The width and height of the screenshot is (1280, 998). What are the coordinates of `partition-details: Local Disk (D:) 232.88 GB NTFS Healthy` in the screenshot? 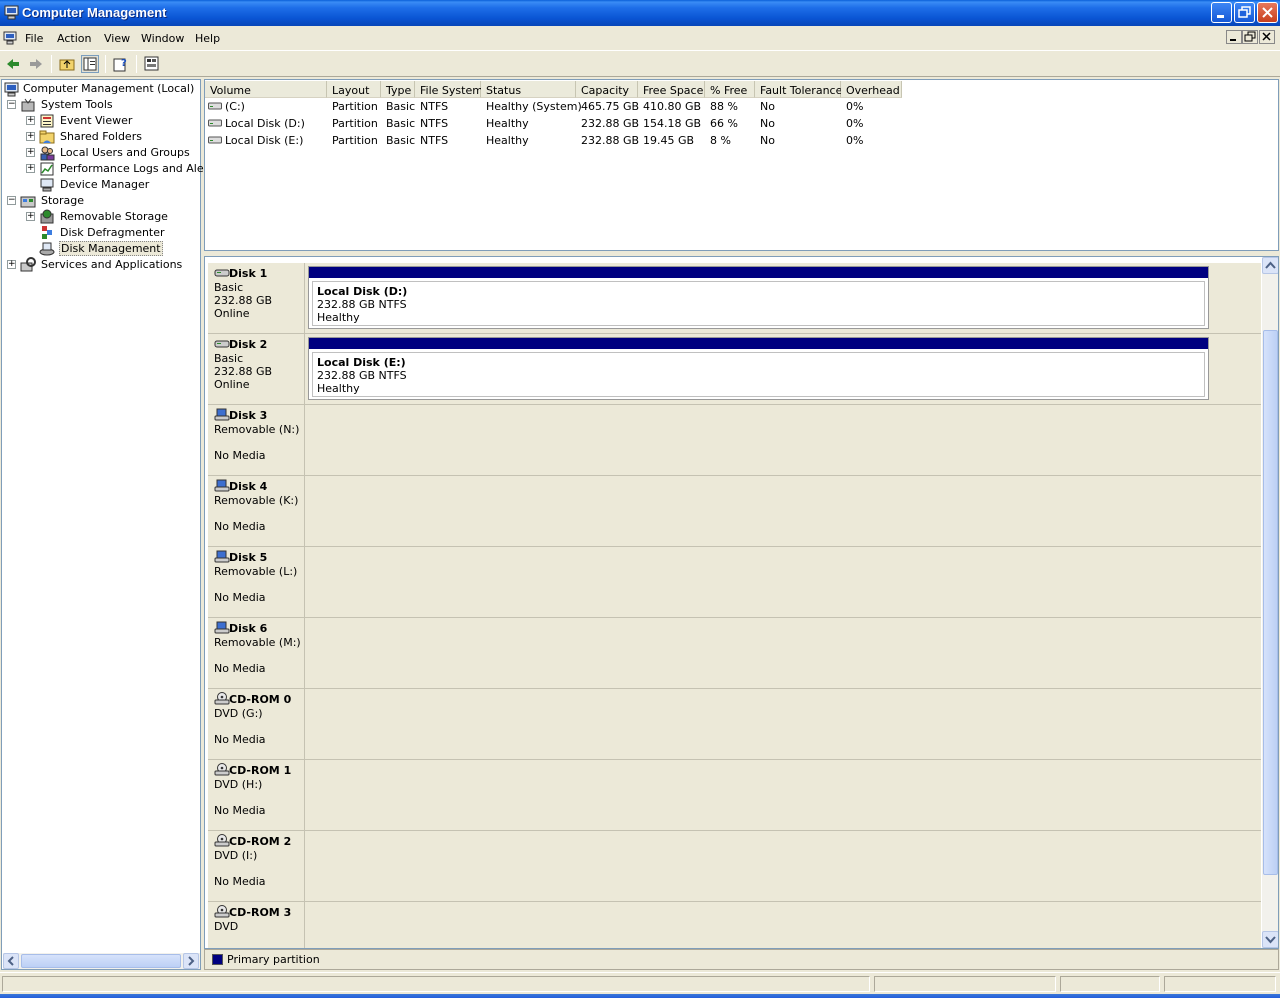 It's located at (758, 303).